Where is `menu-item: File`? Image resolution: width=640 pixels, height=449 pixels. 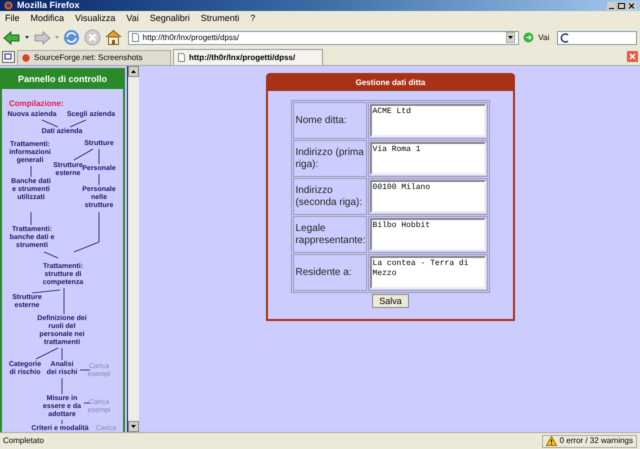
menu-item: File is located at coordinates (12, 19).